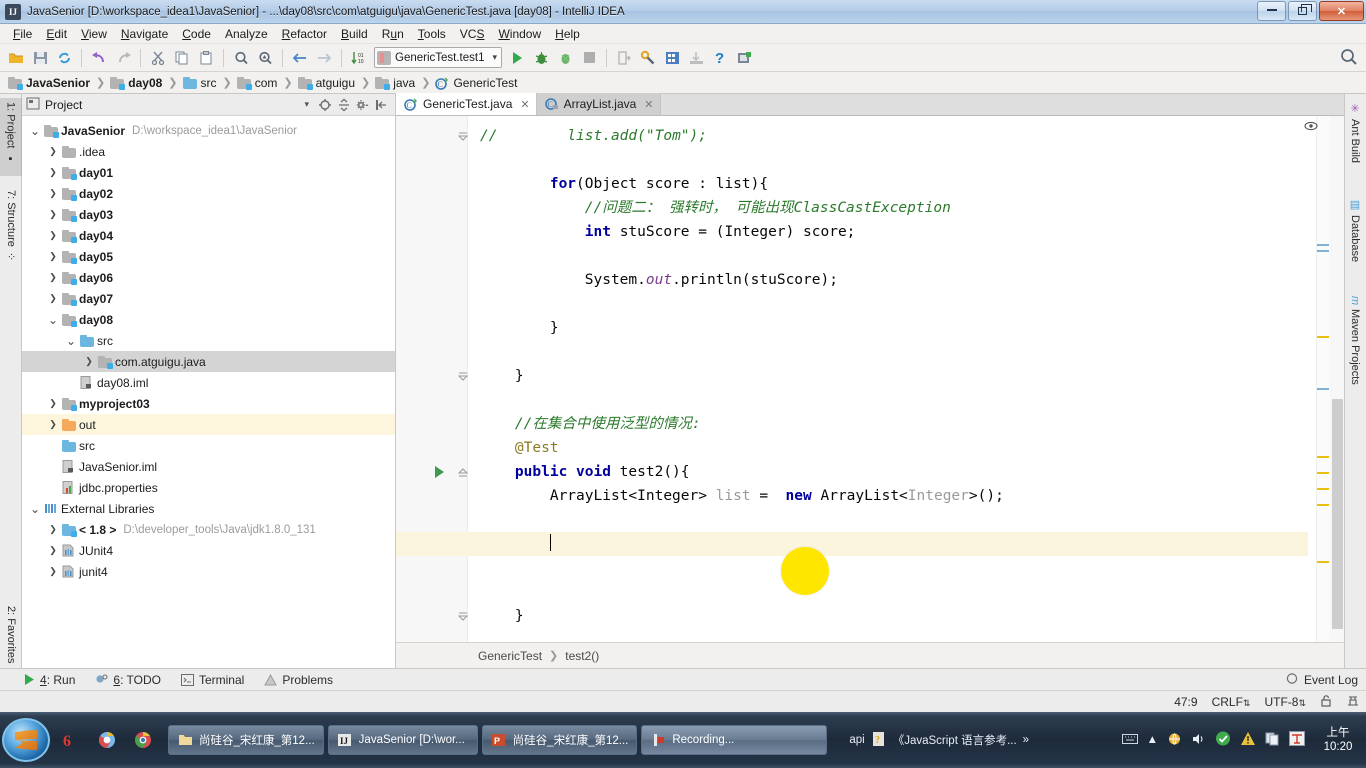  What do you see at coordinates (1353, 702) in the screenshot?
I see `inspections-icon` at bounding box center [1353, 702].